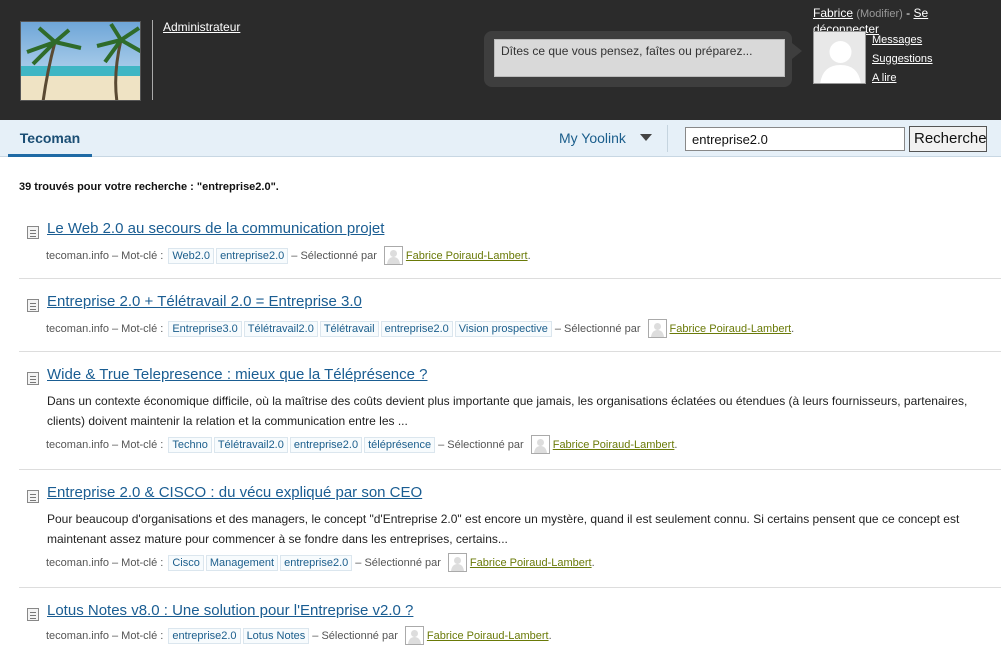  I want to click on modify-profile-link: (Modifier), so click(879, 14).